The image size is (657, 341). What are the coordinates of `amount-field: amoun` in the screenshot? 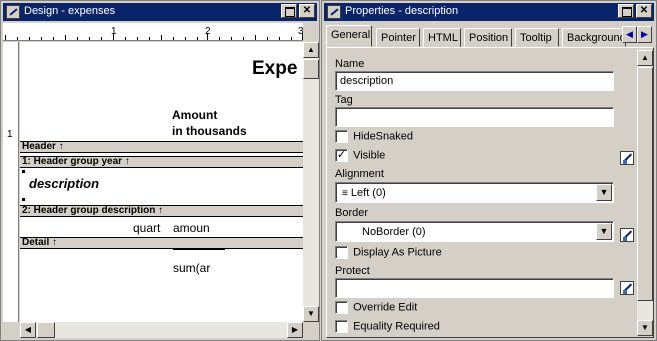 It's located at (191, 228).